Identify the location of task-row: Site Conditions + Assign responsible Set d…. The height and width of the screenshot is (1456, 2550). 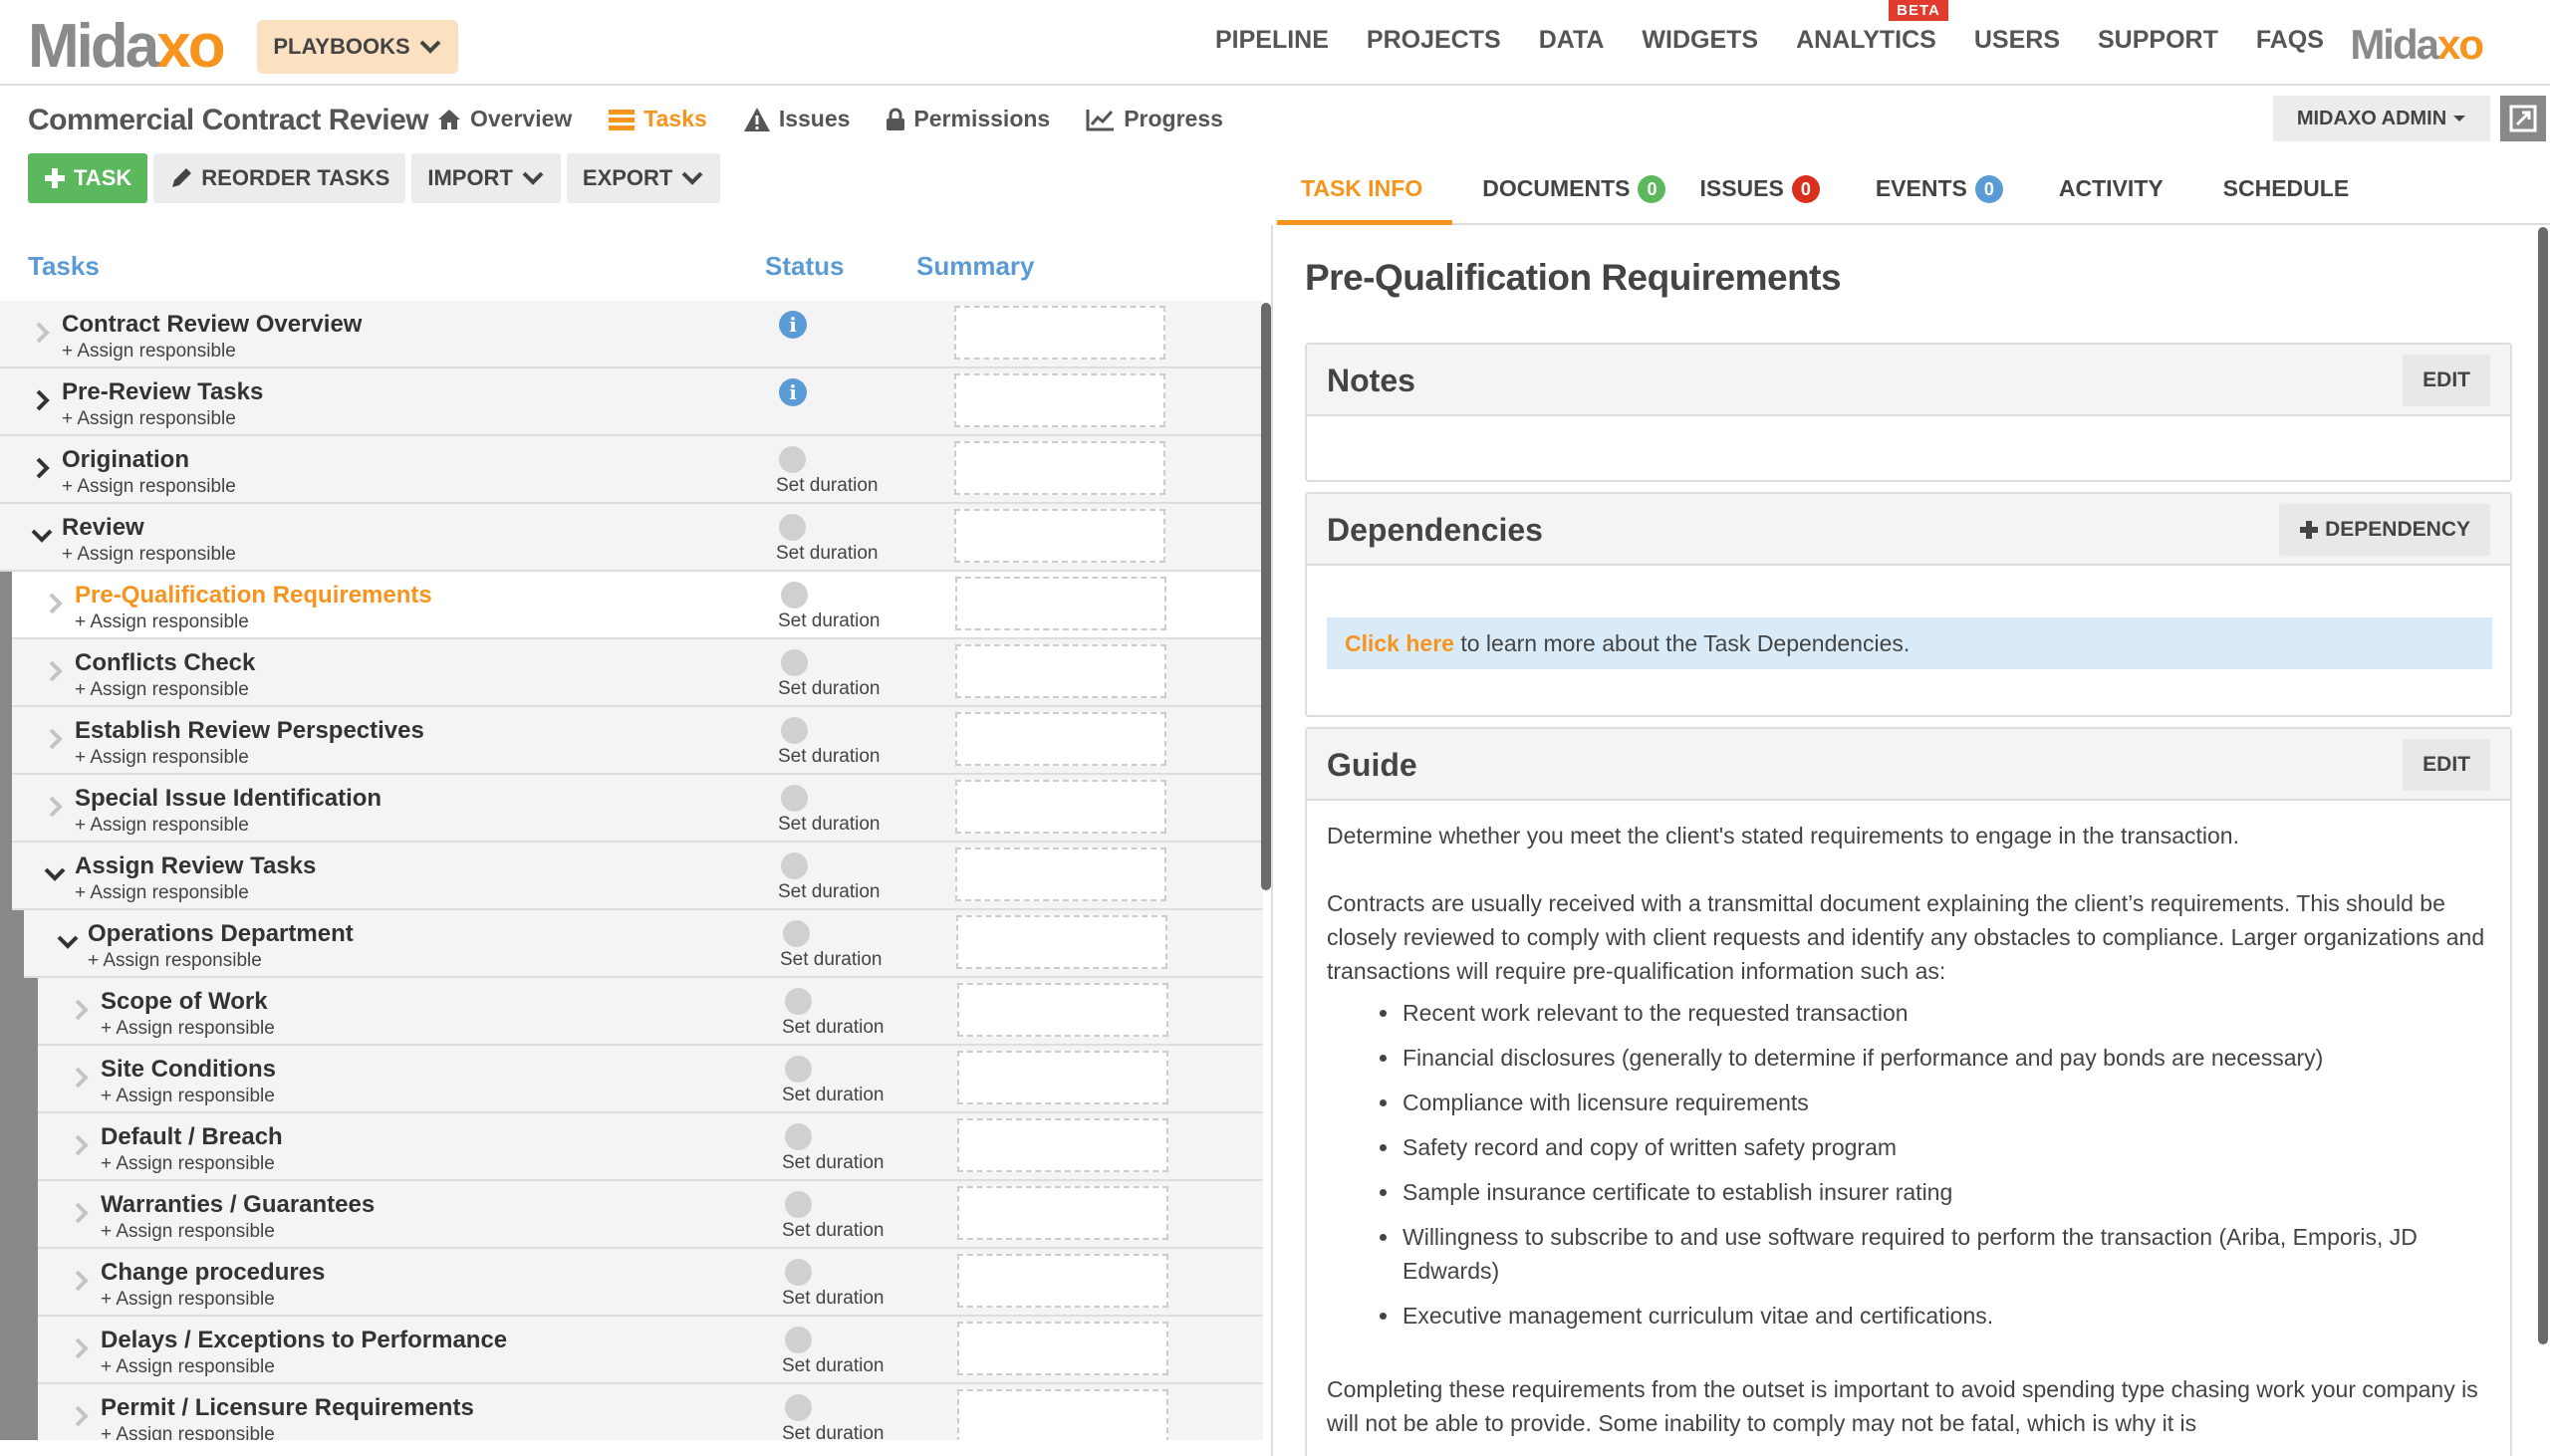
(650, 1079).